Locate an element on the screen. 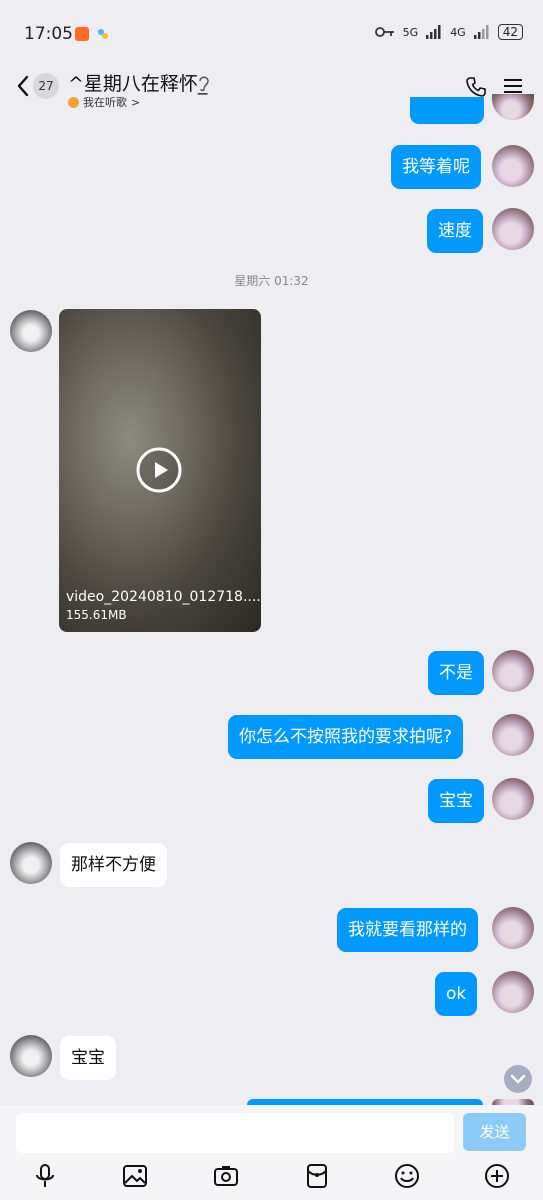 The image size is (543, 1200). status-right: 5G 4G 42 is located at coordinates (448, 32).